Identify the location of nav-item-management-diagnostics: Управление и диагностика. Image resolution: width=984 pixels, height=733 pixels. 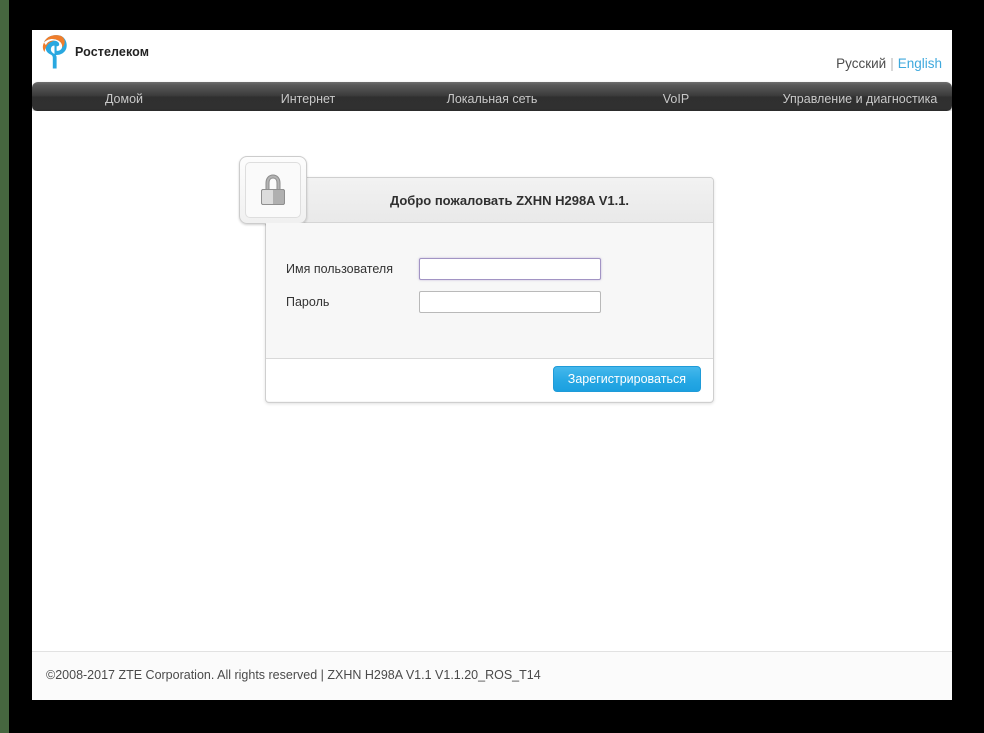
(860, 101).